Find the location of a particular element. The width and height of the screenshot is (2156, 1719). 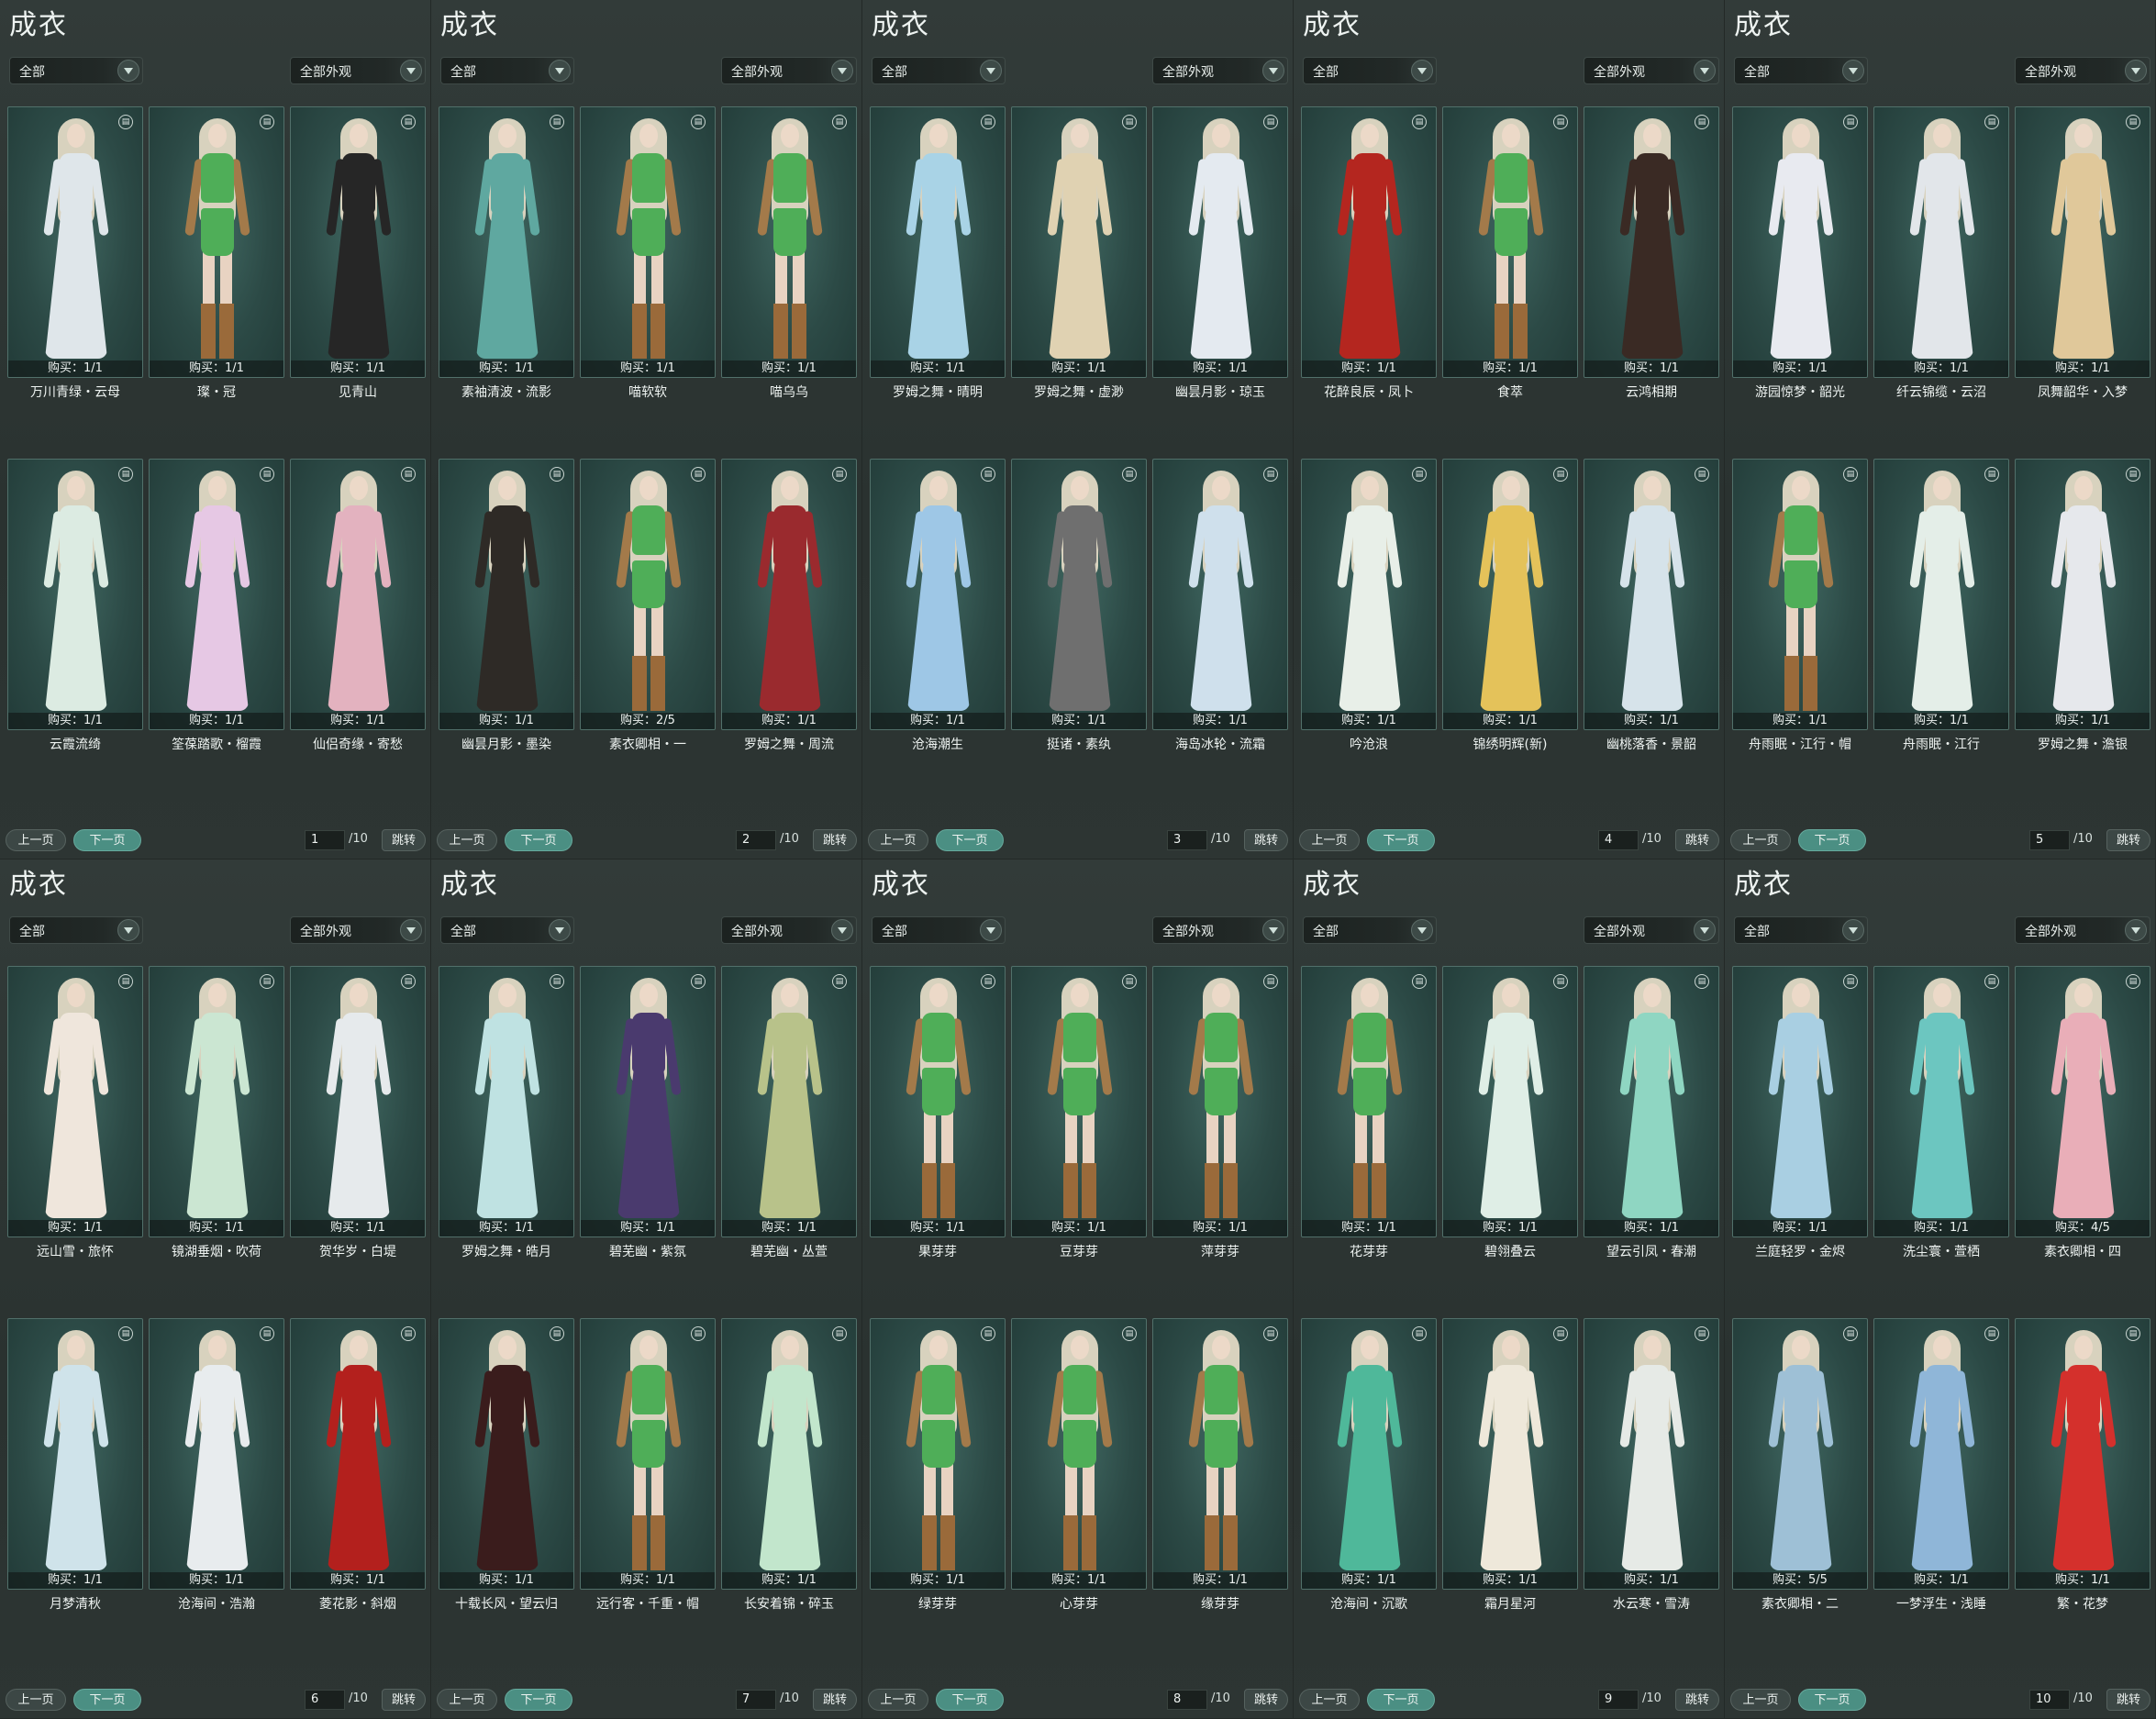

outfit-card: 购买：1/1 喵乌乌 is located at coordinates (789, 282).